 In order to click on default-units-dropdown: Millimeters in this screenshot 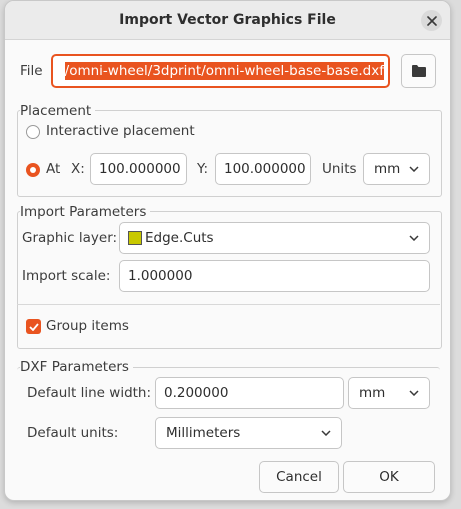, I will do `click(248, 433)`.